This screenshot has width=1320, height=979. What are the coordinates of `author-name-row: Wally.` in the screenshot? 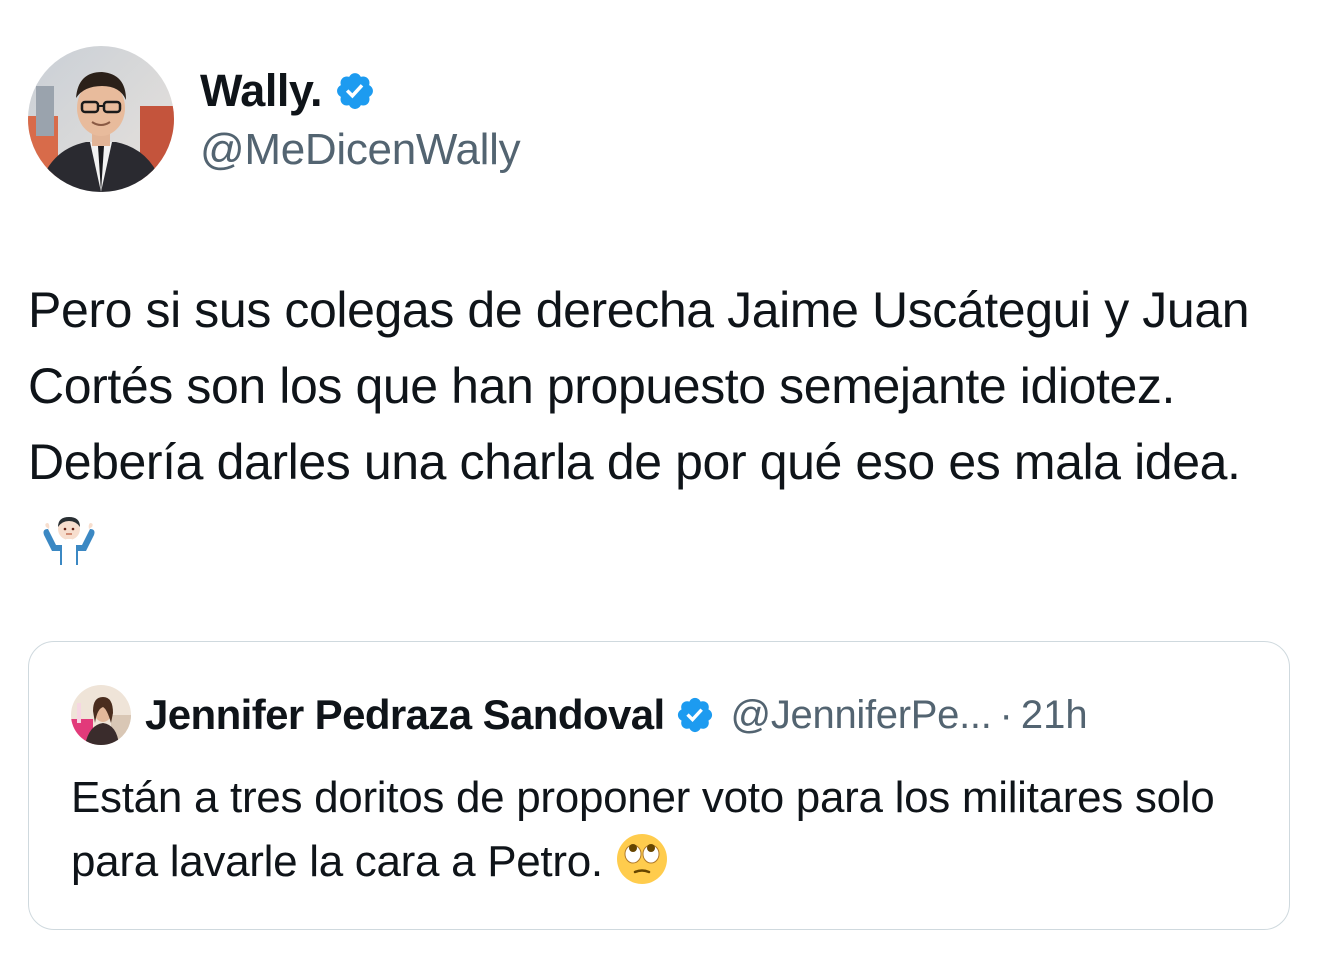 It's located at (360, 91).